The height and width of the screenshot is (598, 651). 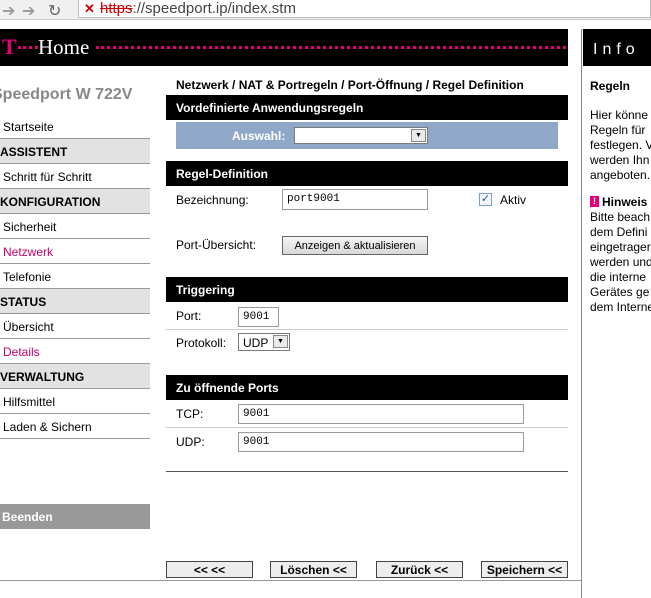 What do you see at coordinates (594, 201) in the screenshot?
I see `exclamation-icon: !` at bounding box center [594, 201].